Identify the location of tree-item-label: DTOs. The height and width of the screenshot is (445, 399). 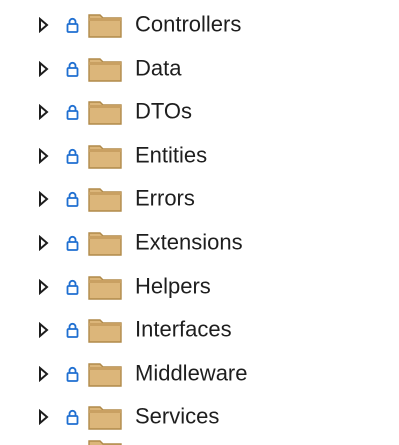
(164, 111).